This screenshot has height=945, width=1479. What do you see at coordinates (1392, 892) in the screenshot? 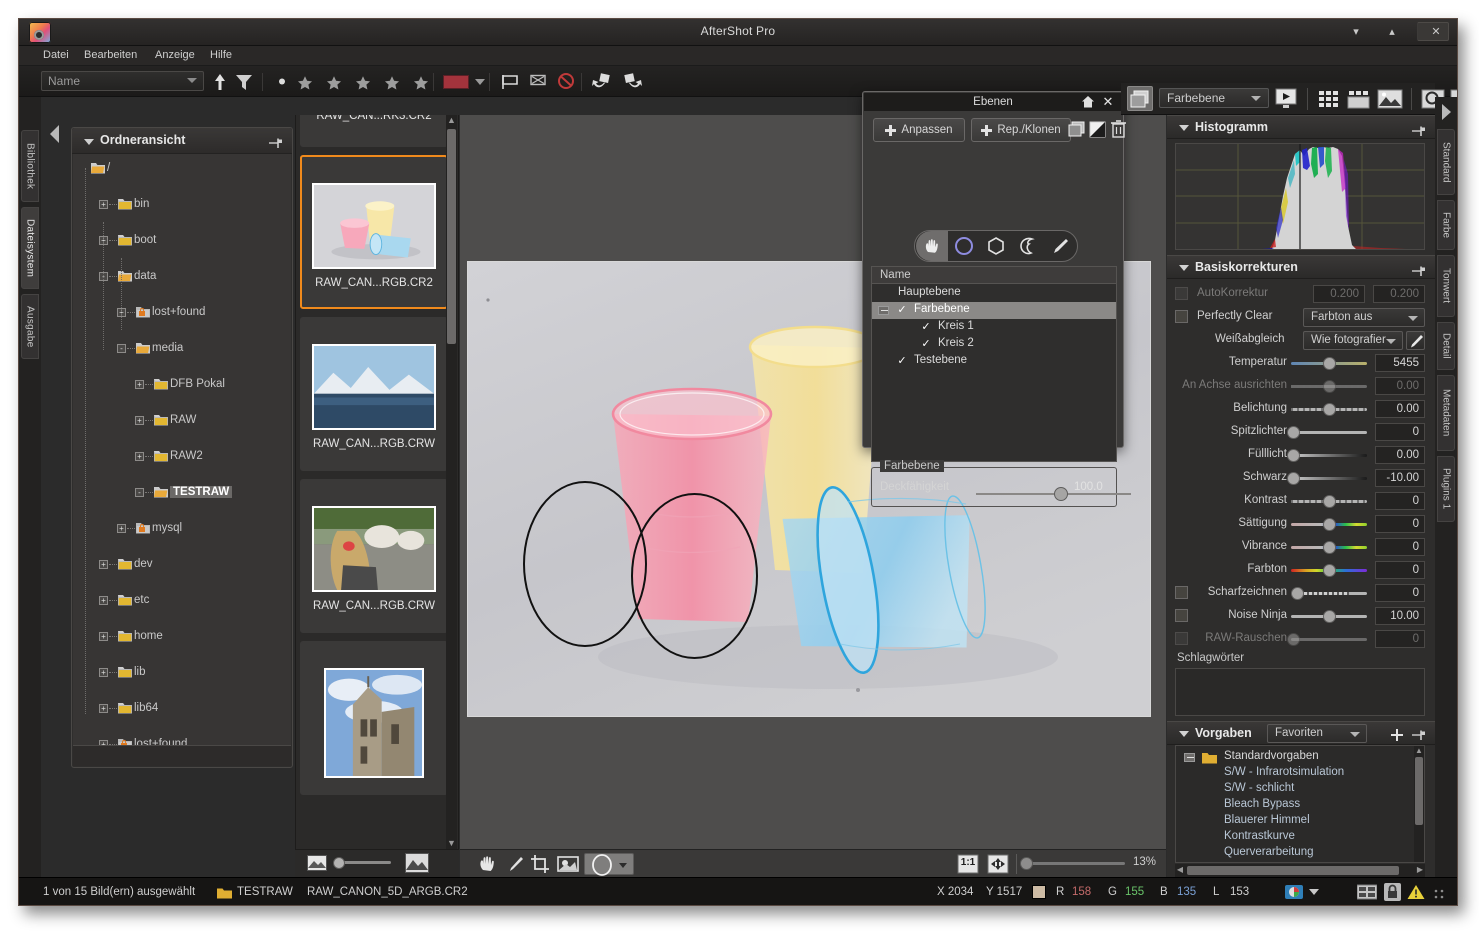
I see `lock-icon` at bounding box center [1392, 892].